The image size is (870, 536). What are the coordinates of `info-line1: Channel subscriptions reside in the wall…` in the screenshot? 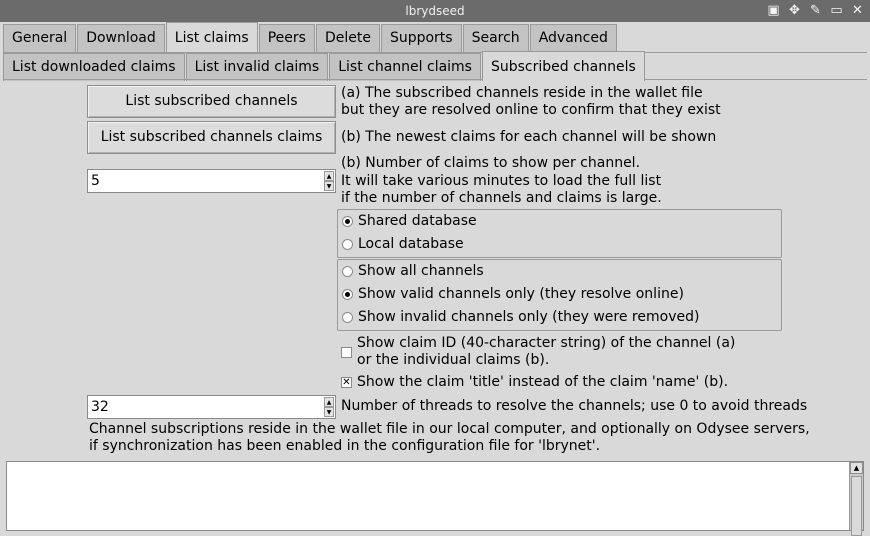 It's located at (449, 429).